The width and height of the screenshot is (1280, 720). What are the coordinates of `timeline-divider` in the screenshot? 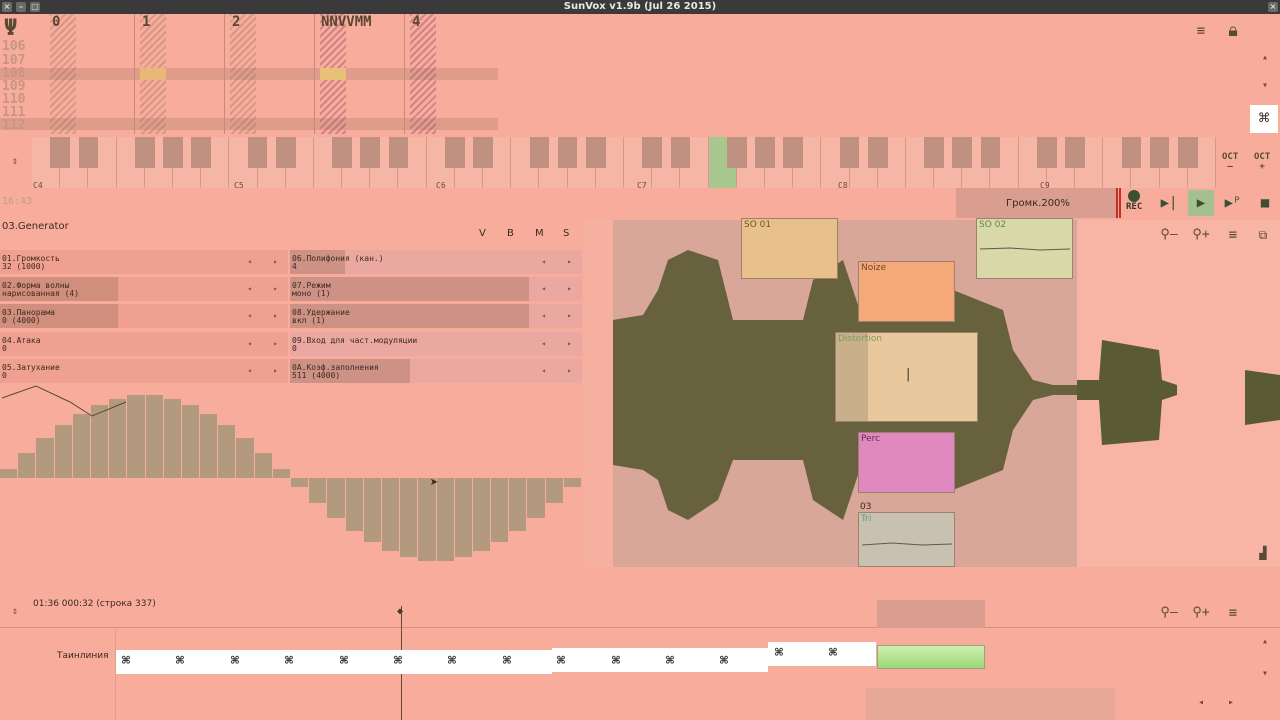 It's located at (640, 582).